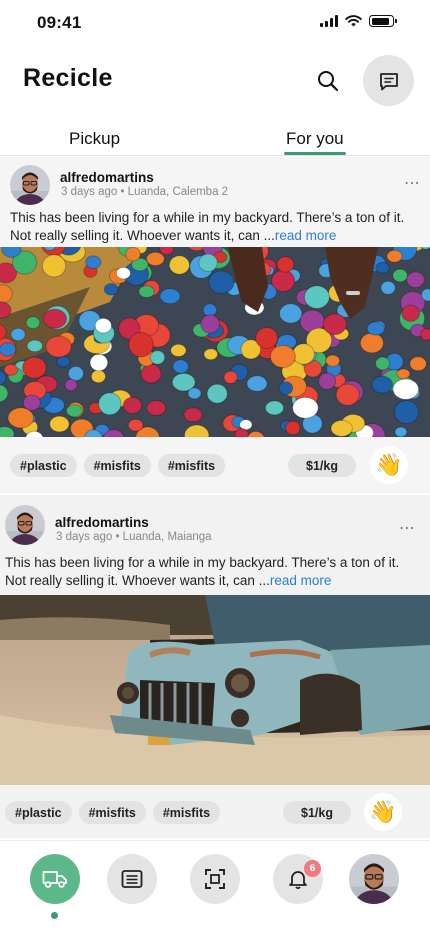 This screenshot has height=932, width=430. What do you see at coordinates (383, 21) in the screenshot?
I see `battery-icon` at bounding box center [383, 21].